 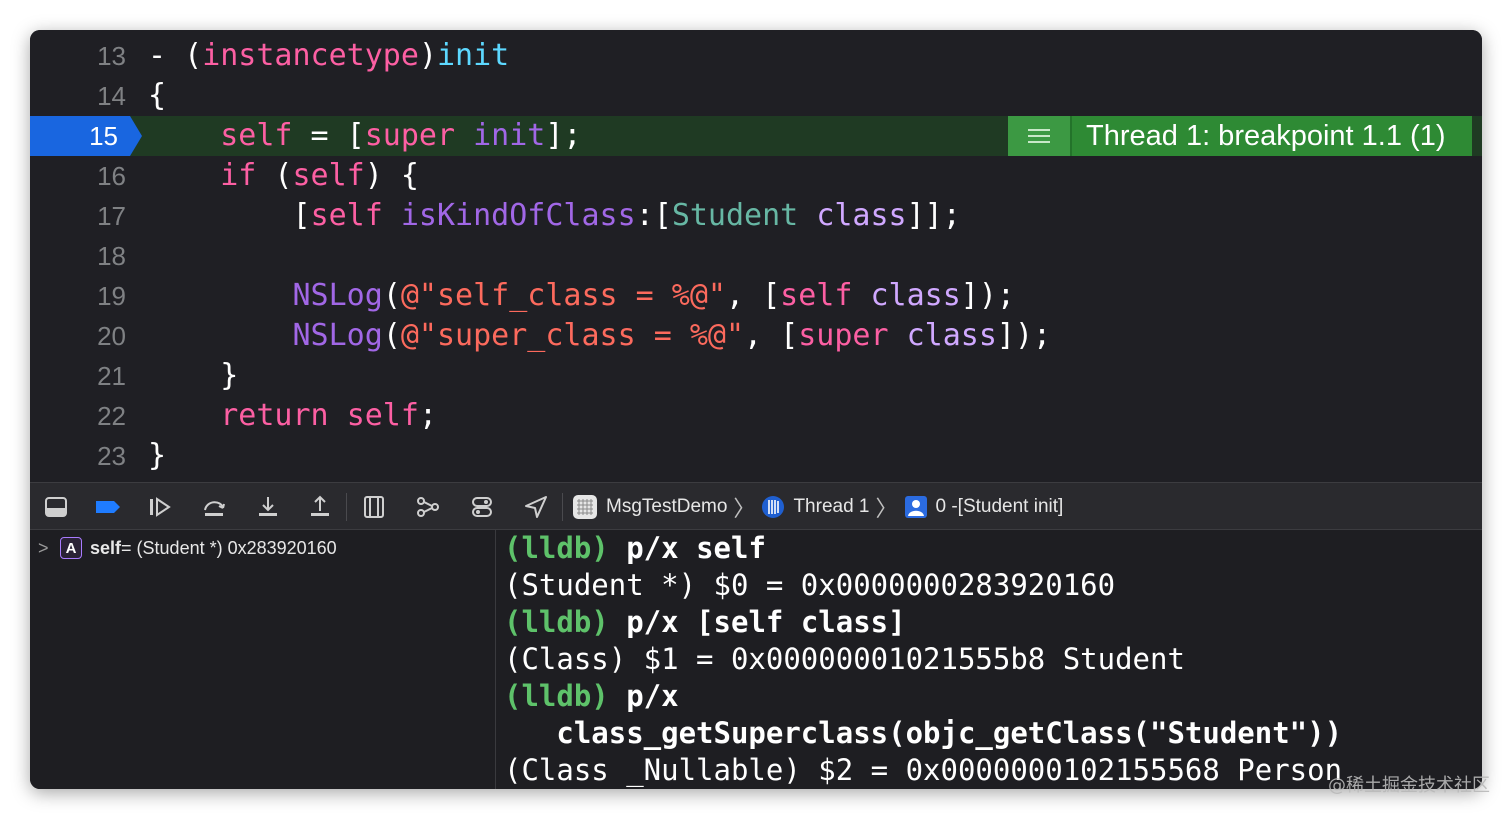 I want to click on code-line: 23}, so click(x=756, y=456).